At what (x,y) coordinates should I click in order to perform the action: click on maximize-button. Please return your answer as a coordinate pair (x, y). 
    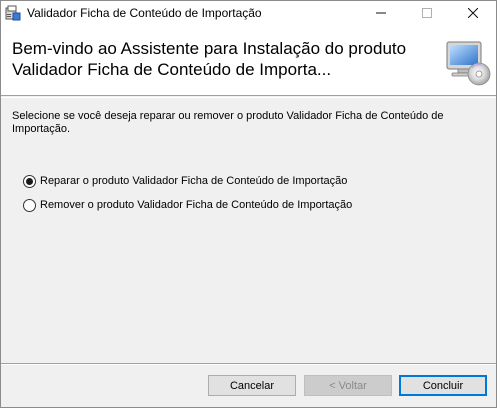
    Looking at the image, I should click on (427, 13).